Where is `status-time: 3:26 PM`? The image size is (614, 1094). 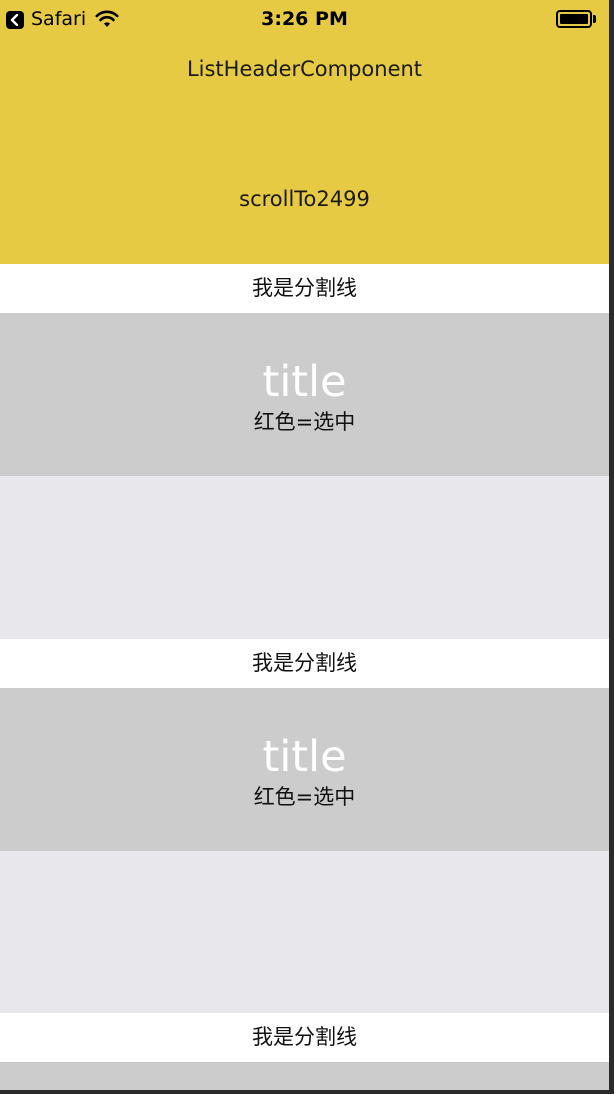
status-time: 3:26 PM is located at coordinates (304, 19).